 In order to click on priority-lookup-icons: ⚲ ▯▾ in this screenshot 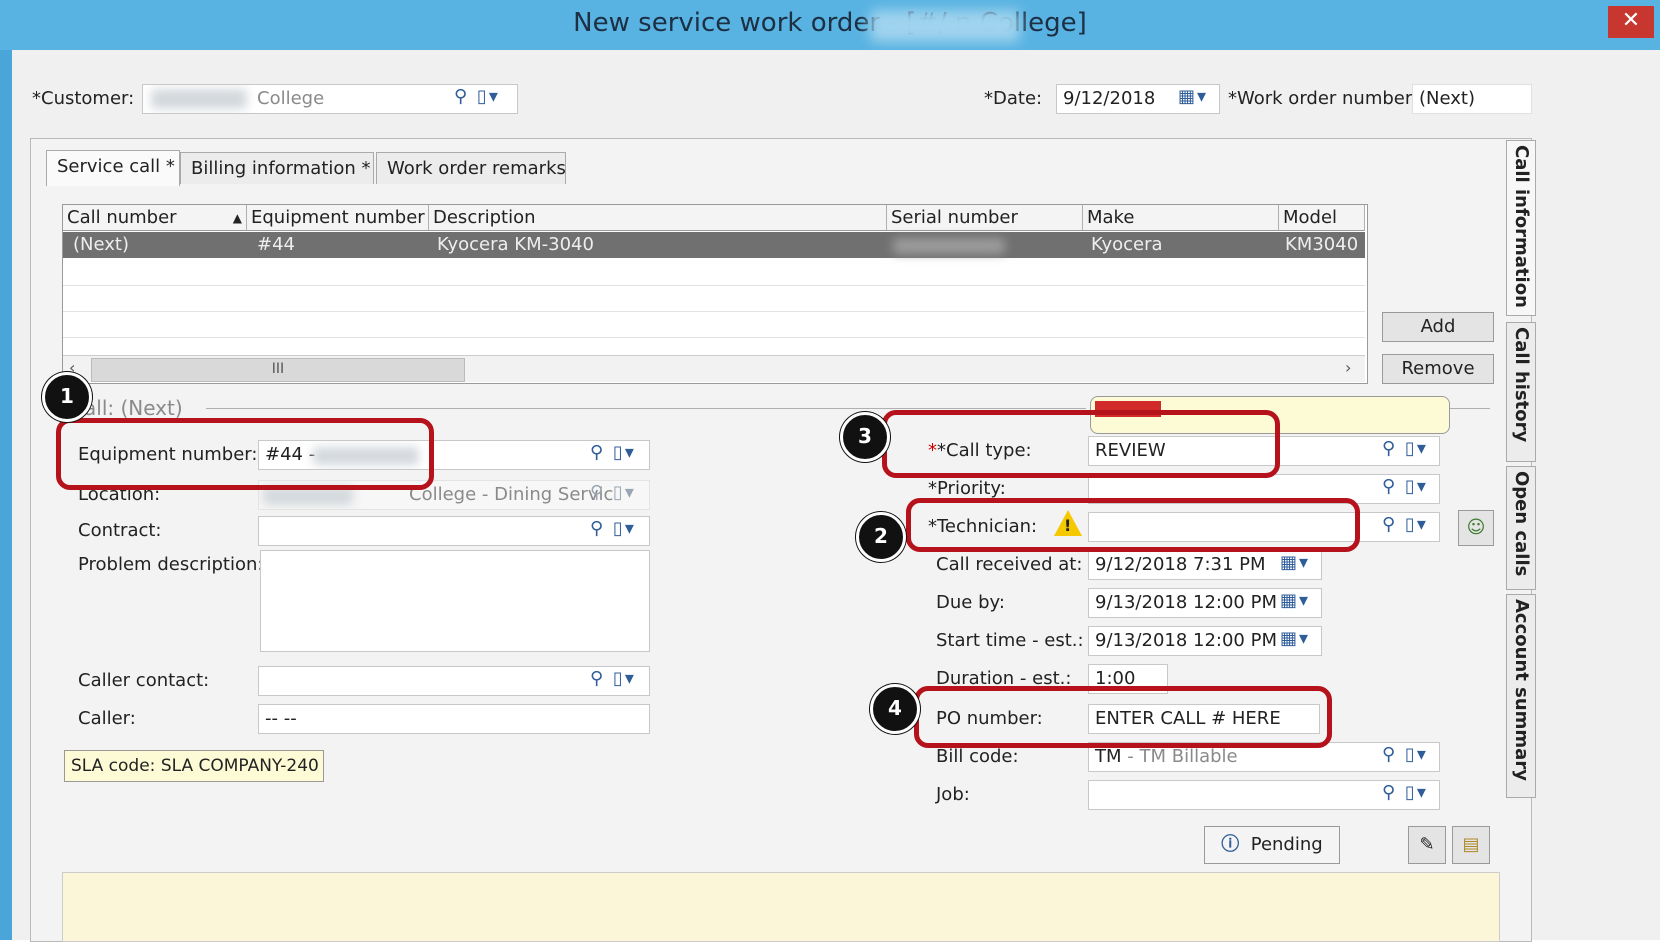, I will do `click(1405, 486)`.